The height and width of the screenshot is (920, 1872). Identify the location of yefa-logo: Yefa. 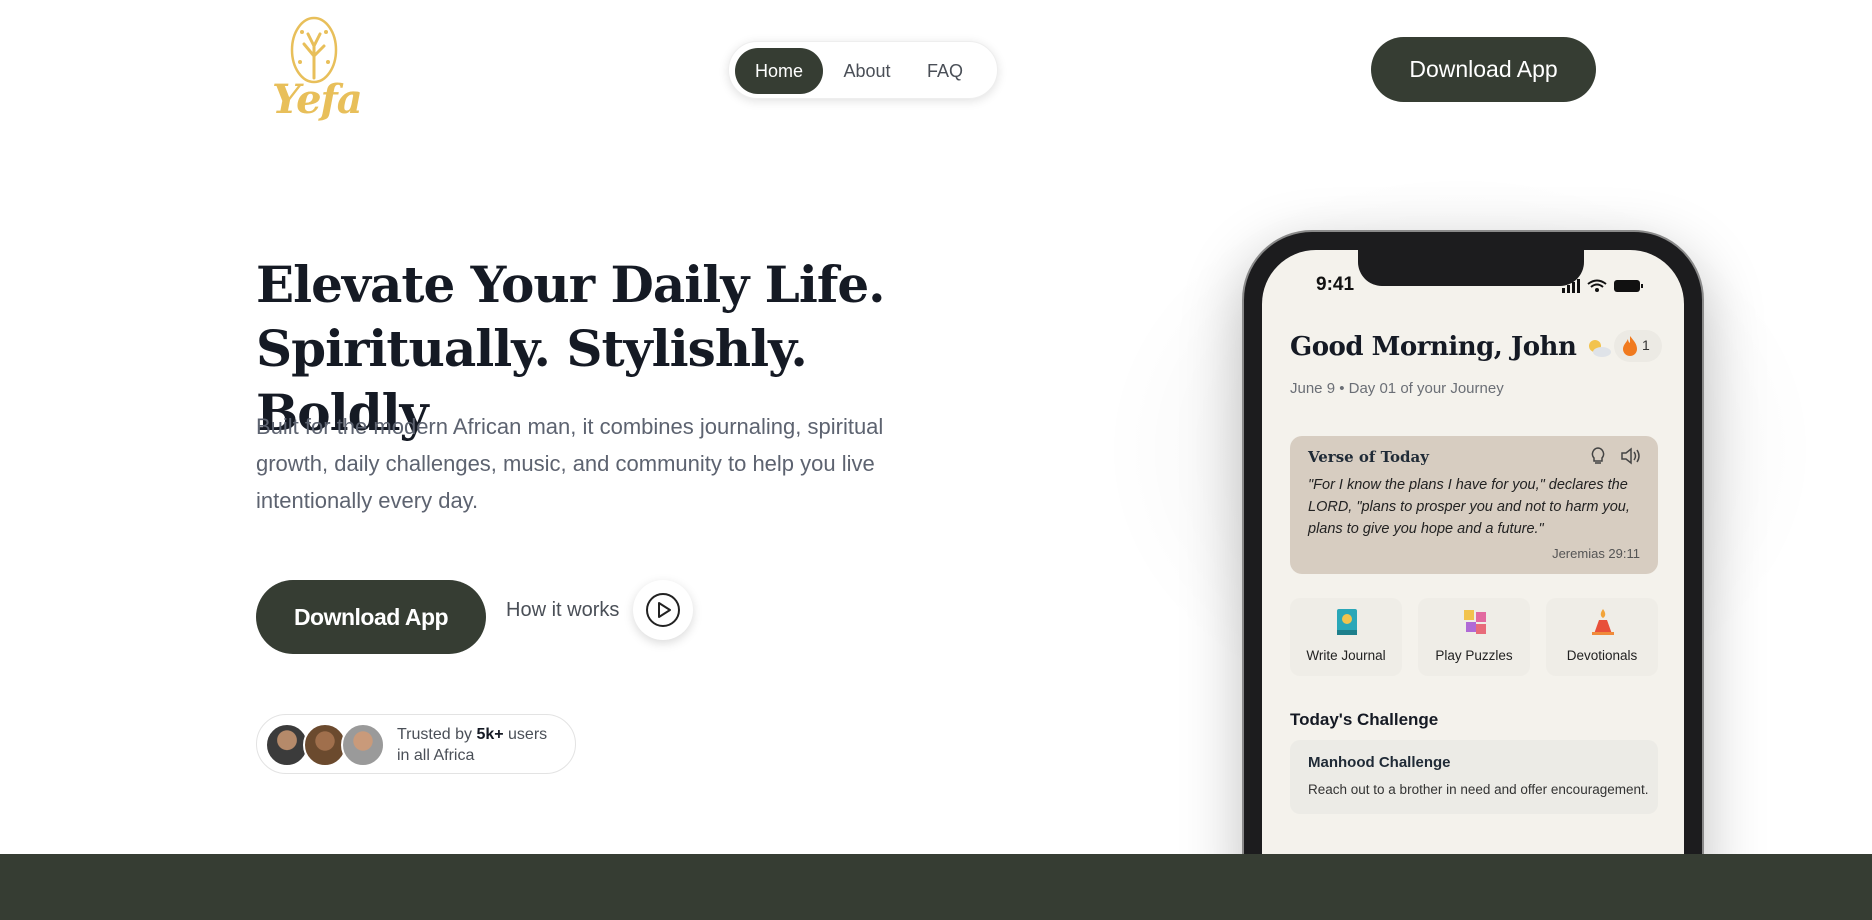
(317, 69).